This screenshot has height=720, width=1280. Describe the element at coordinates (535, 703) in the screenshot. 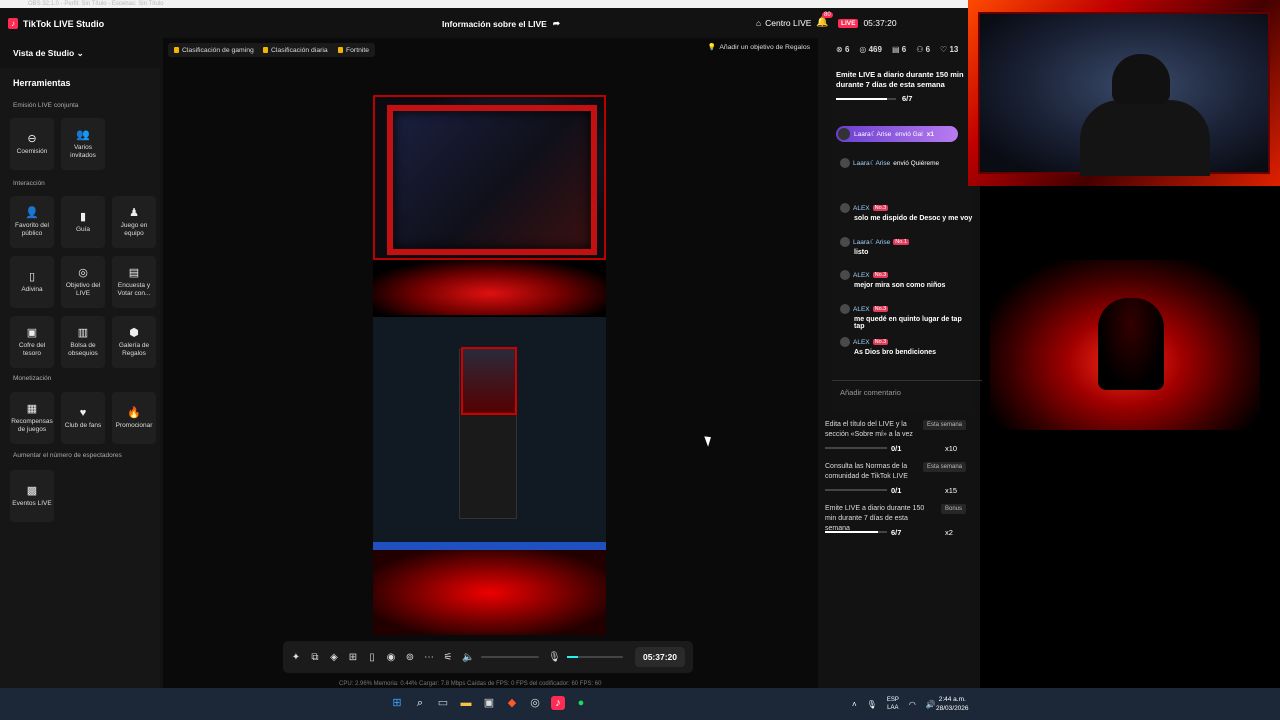

I see `obs-icon: ◎` at that location.